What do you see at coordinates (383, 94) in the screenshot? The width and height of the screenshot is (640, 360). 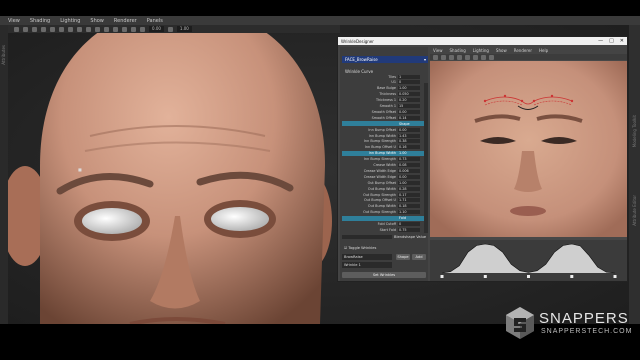 I see `attribute-row: Thickness 0.050` at bounding box center [383, 94].